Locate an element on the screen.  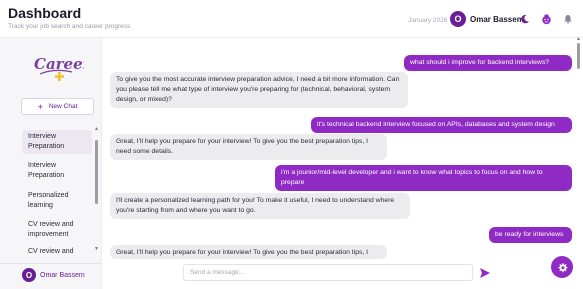
settings-button is located at coordinates (562, 267).